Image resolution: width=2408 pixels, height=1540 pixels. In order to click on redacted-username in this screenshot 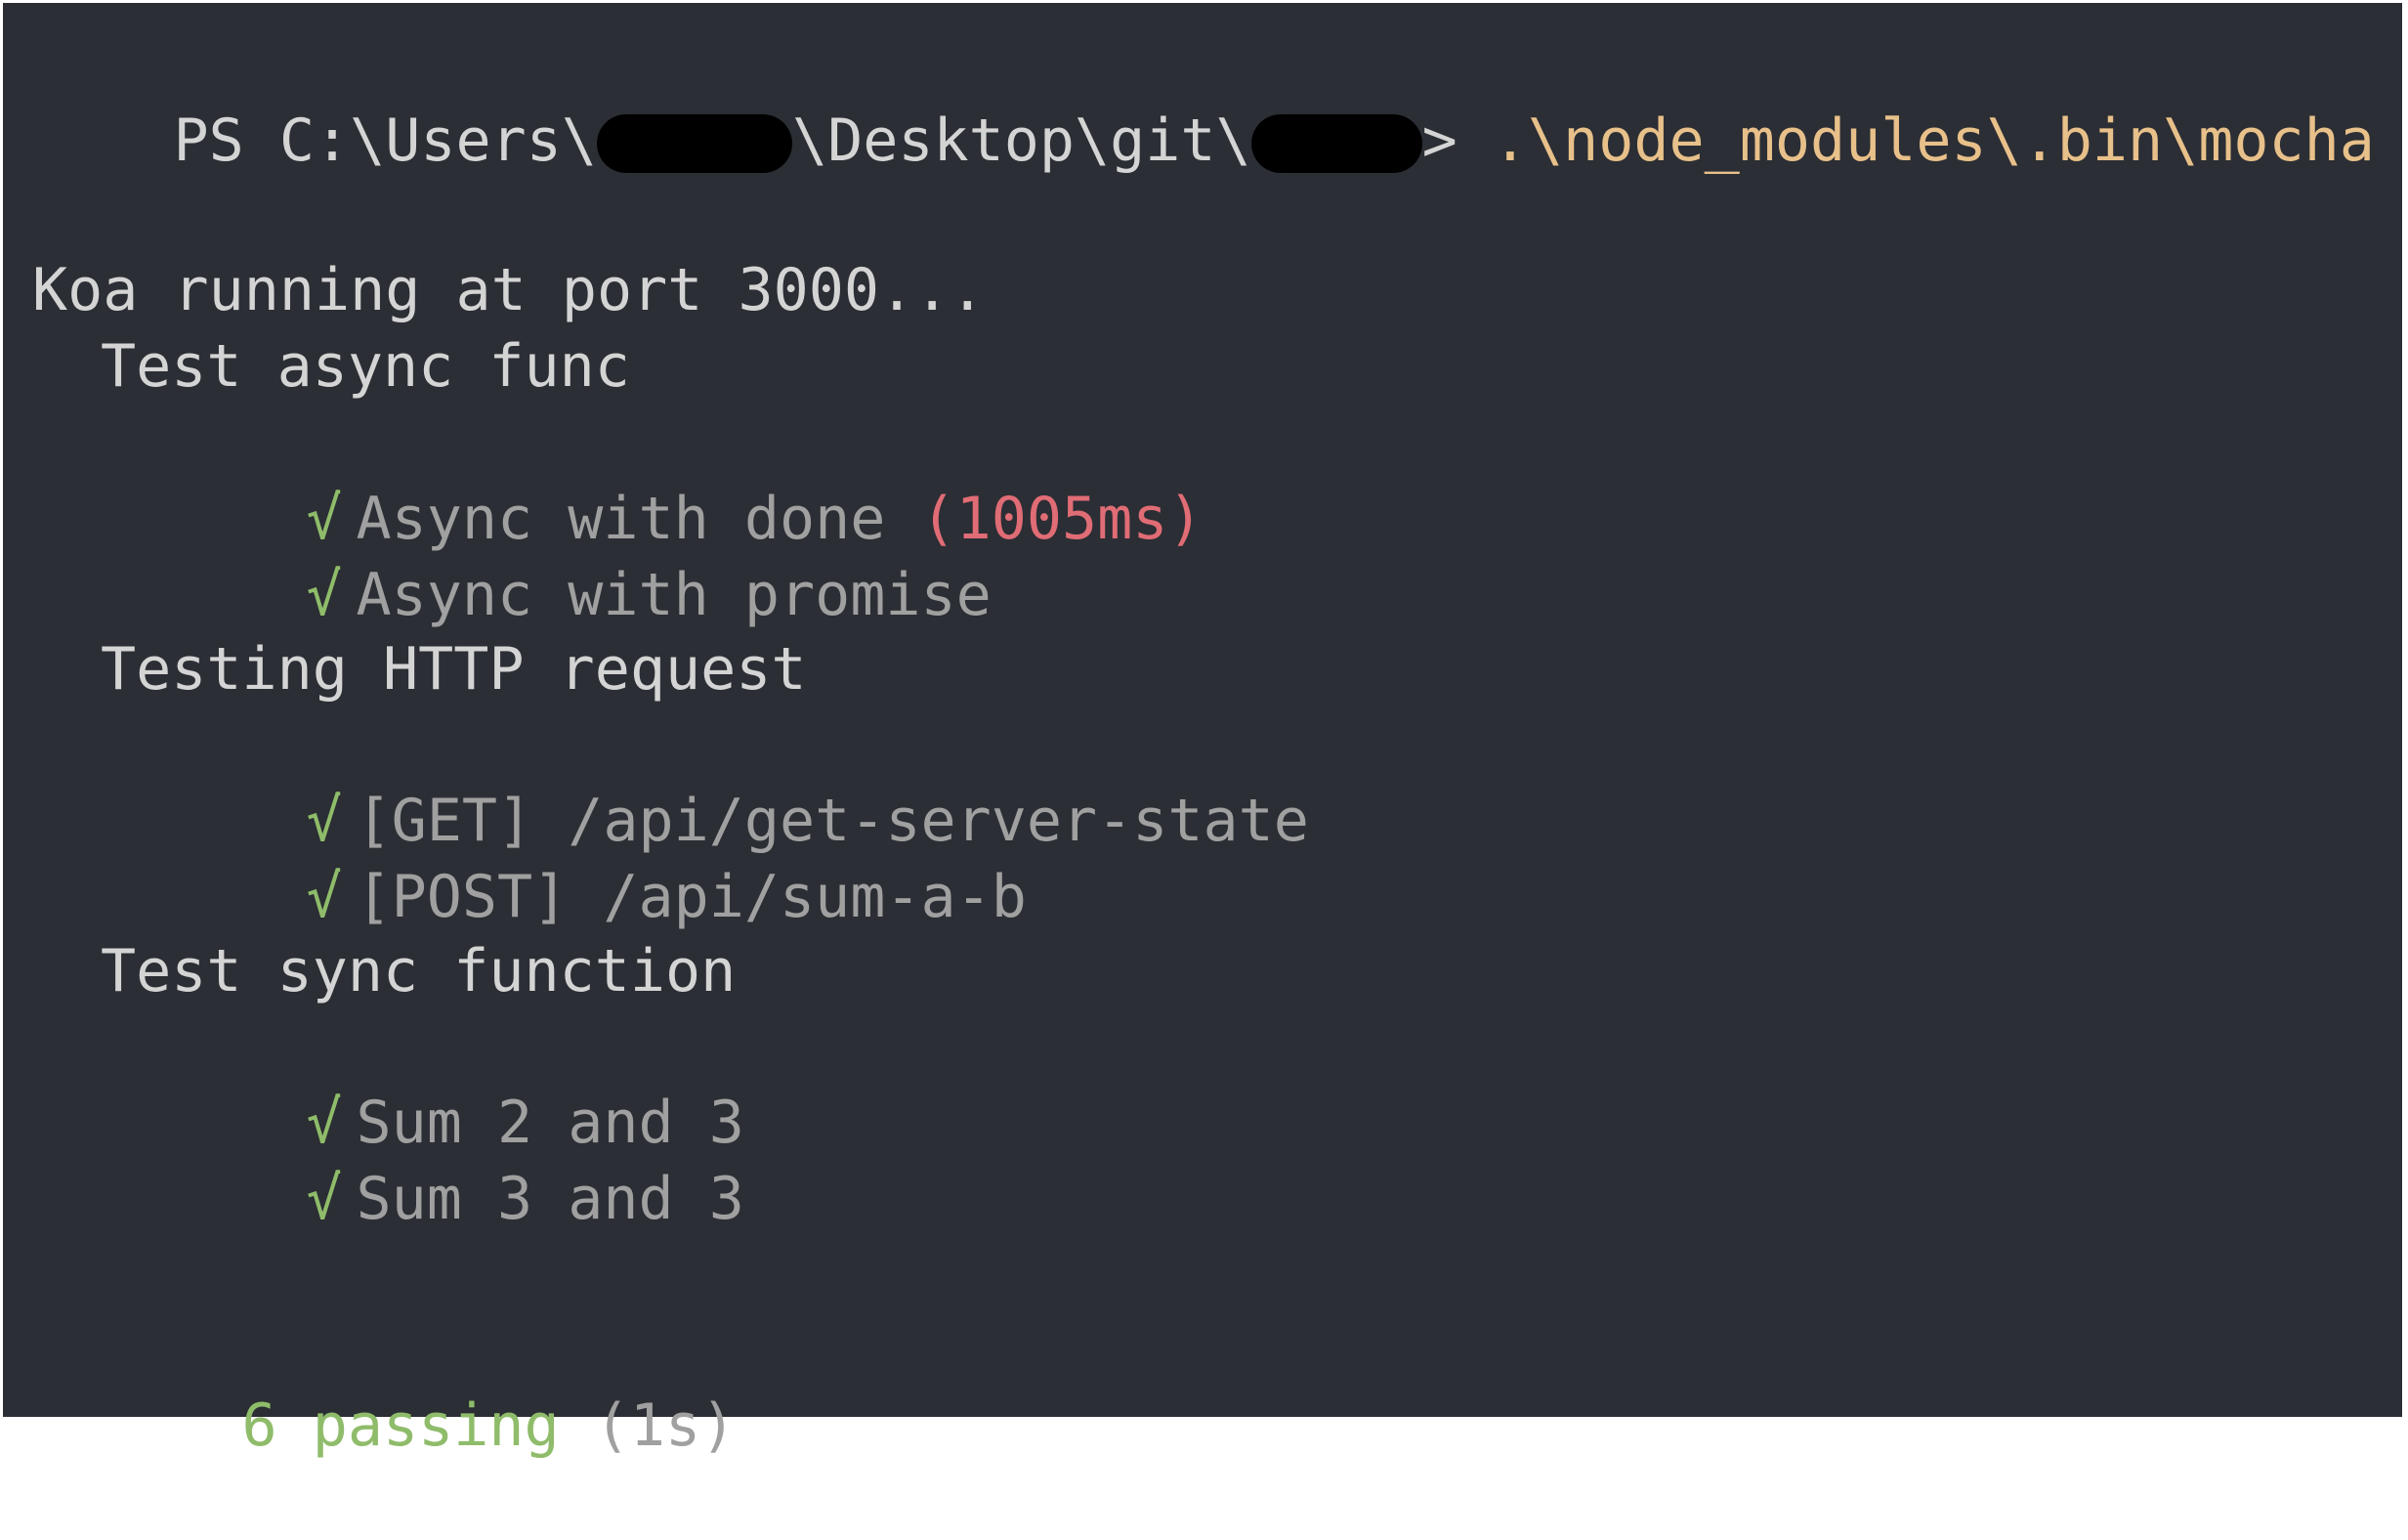, I will do `click(694, 144)`.